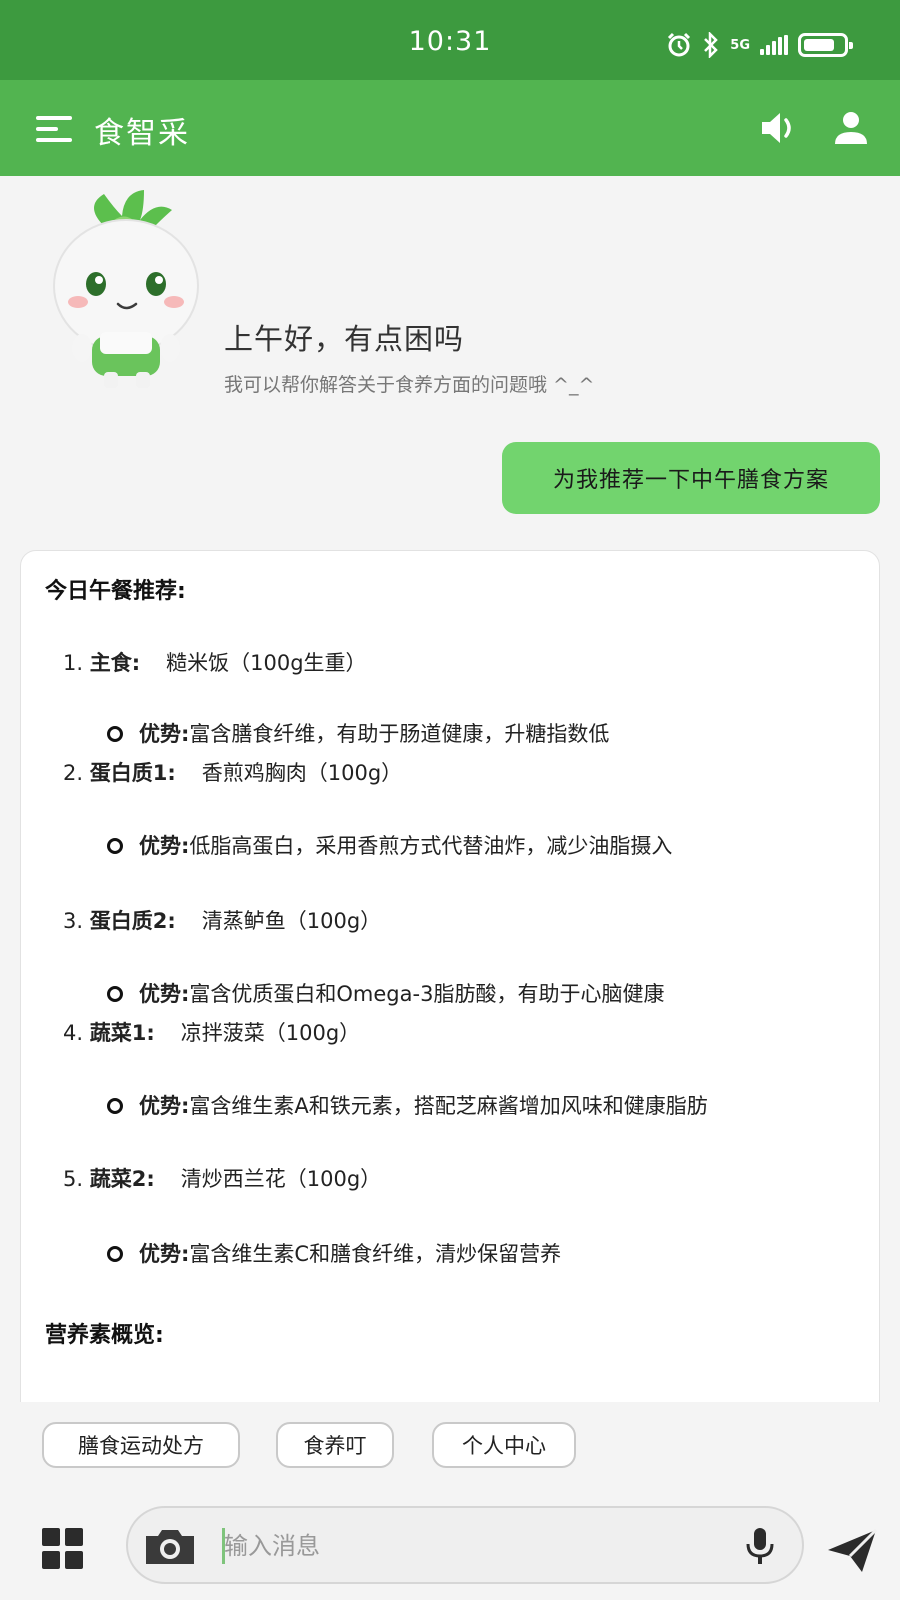 The image size is (900, 1600). What do you see at coordinates (115, 591) in the screenshot?
I see `reply-heading: 今日午餐推荐:` at bounding box center [115, 591].